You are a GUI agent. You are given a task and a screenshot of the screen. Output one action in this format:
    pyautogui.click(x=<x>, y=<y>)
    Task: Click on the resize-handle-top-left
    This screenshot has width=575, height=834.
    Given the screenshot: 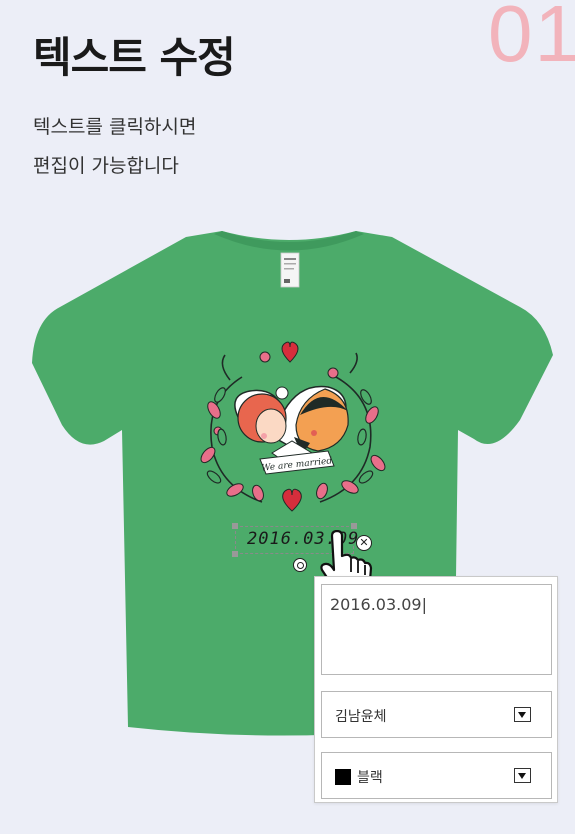 What is the action you would take?
    pyautogui.click(x=235, y=526)
    